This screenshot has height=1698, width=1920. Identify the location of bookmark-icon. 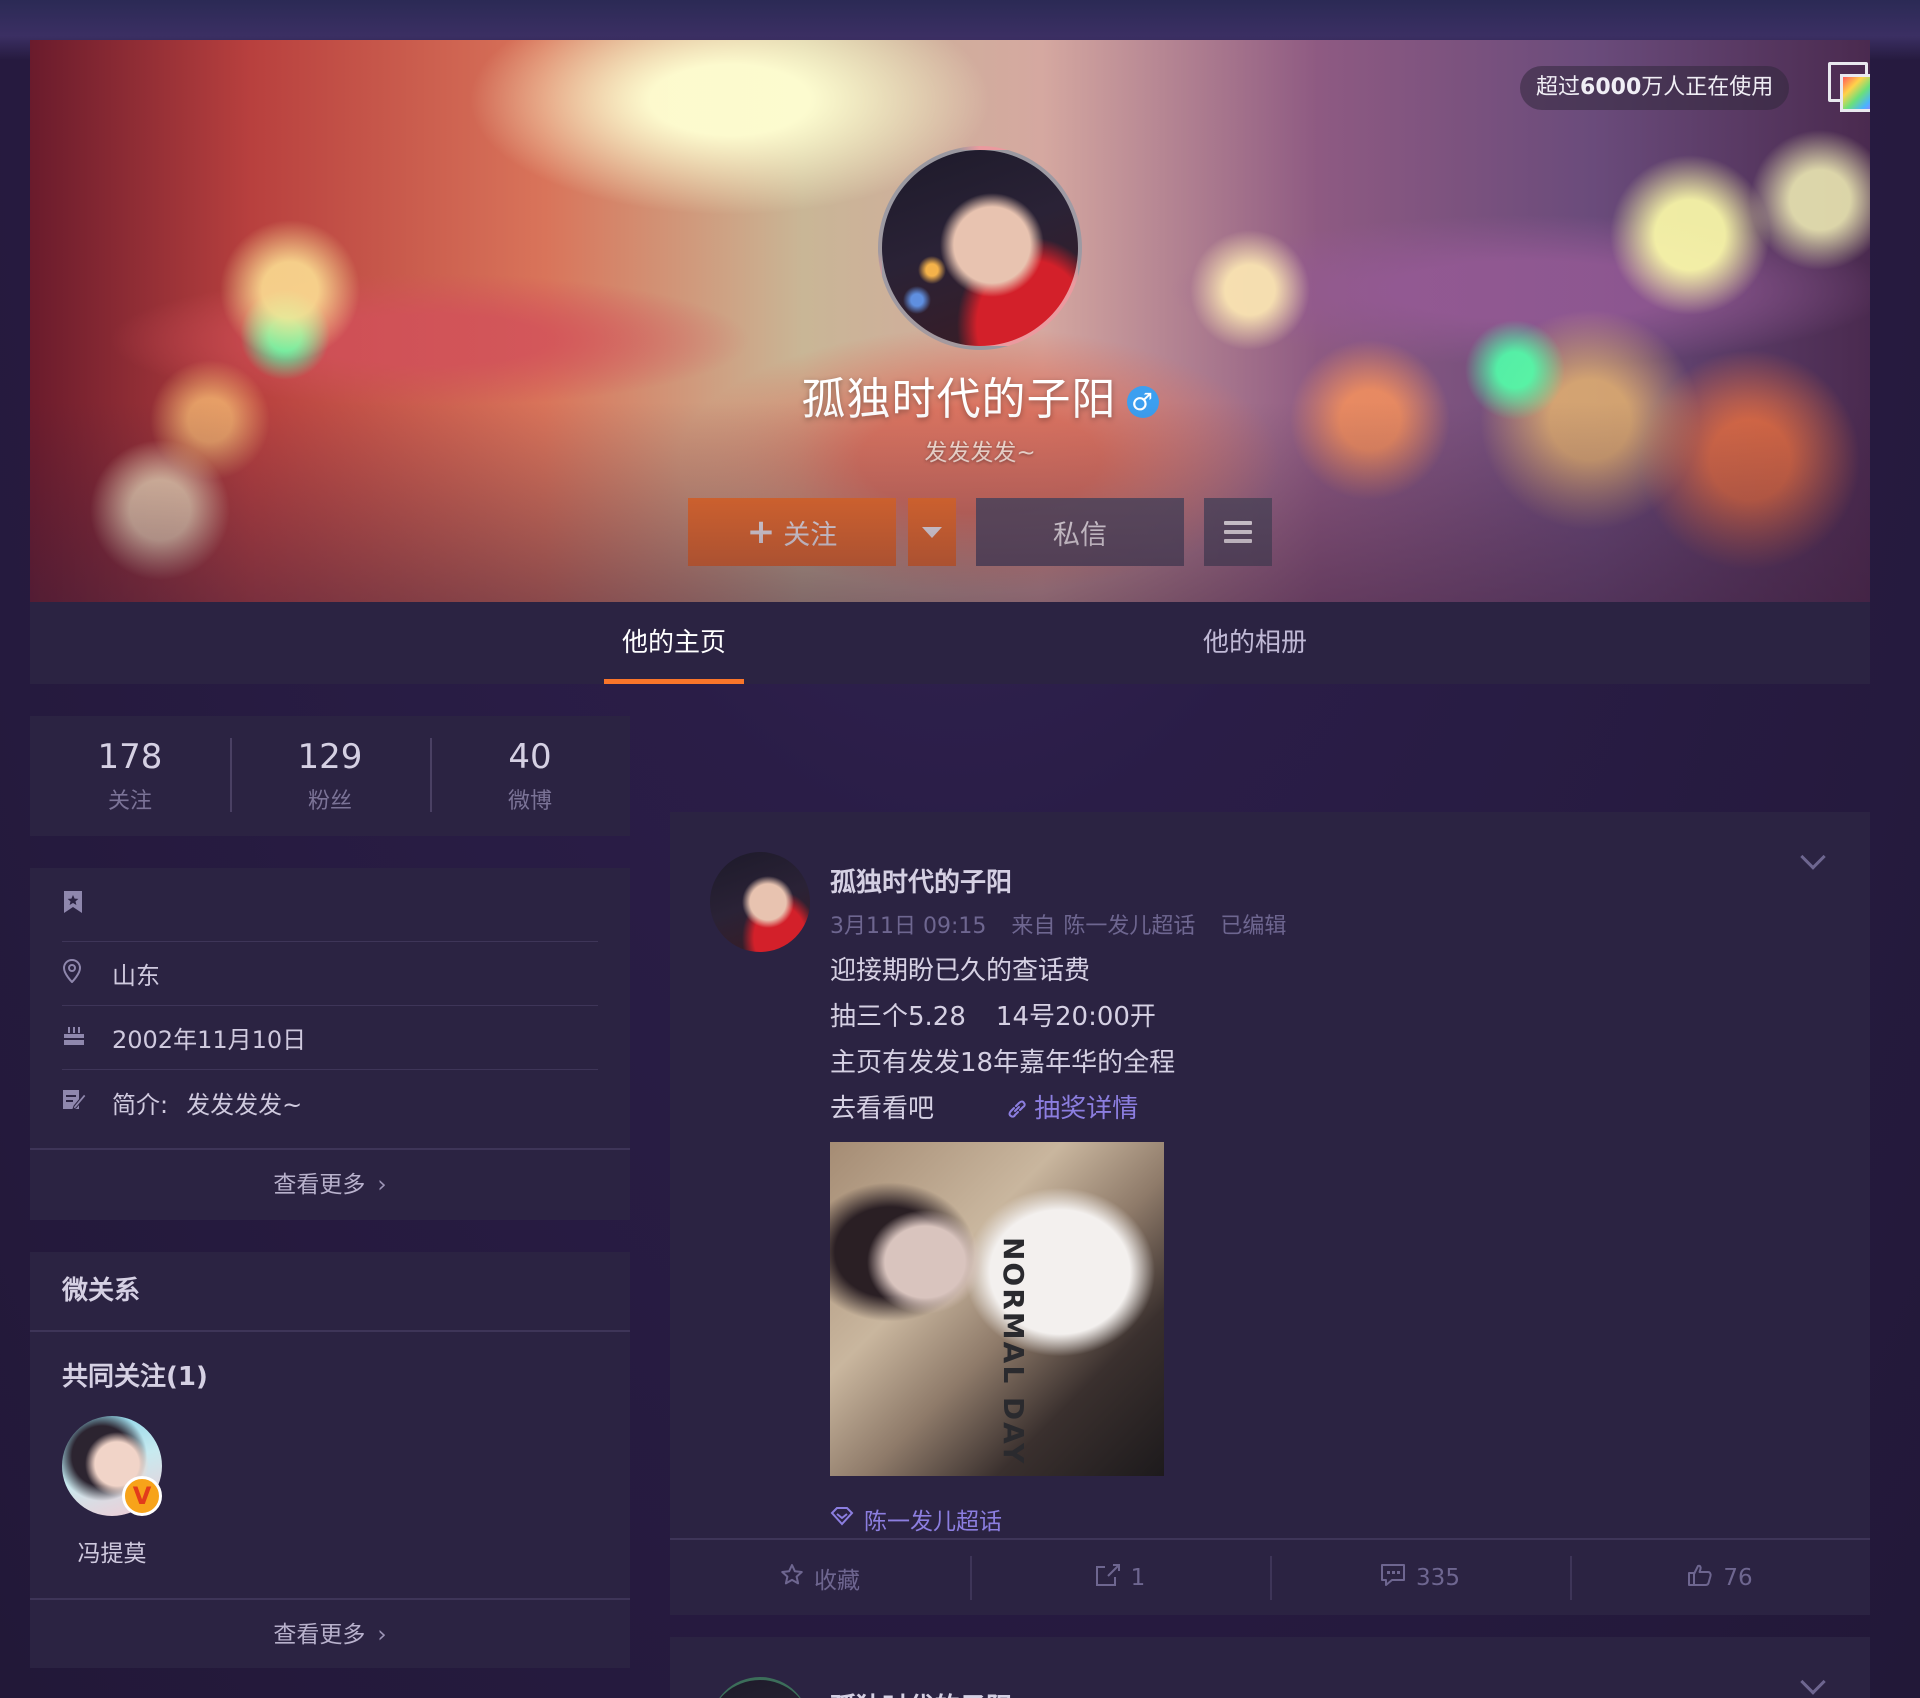
(87, 905).